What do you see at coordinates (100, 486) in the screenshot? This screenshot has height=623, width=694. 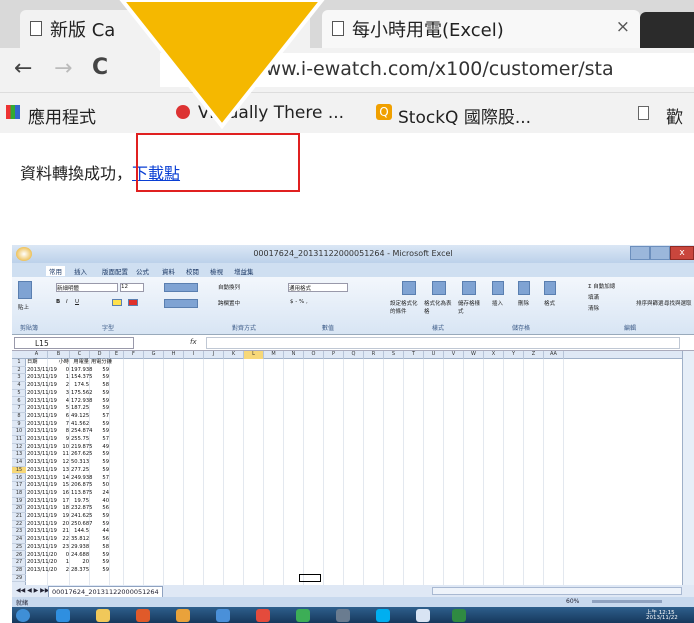 I see `table-cell: 50` at bounding box center [100, 486].